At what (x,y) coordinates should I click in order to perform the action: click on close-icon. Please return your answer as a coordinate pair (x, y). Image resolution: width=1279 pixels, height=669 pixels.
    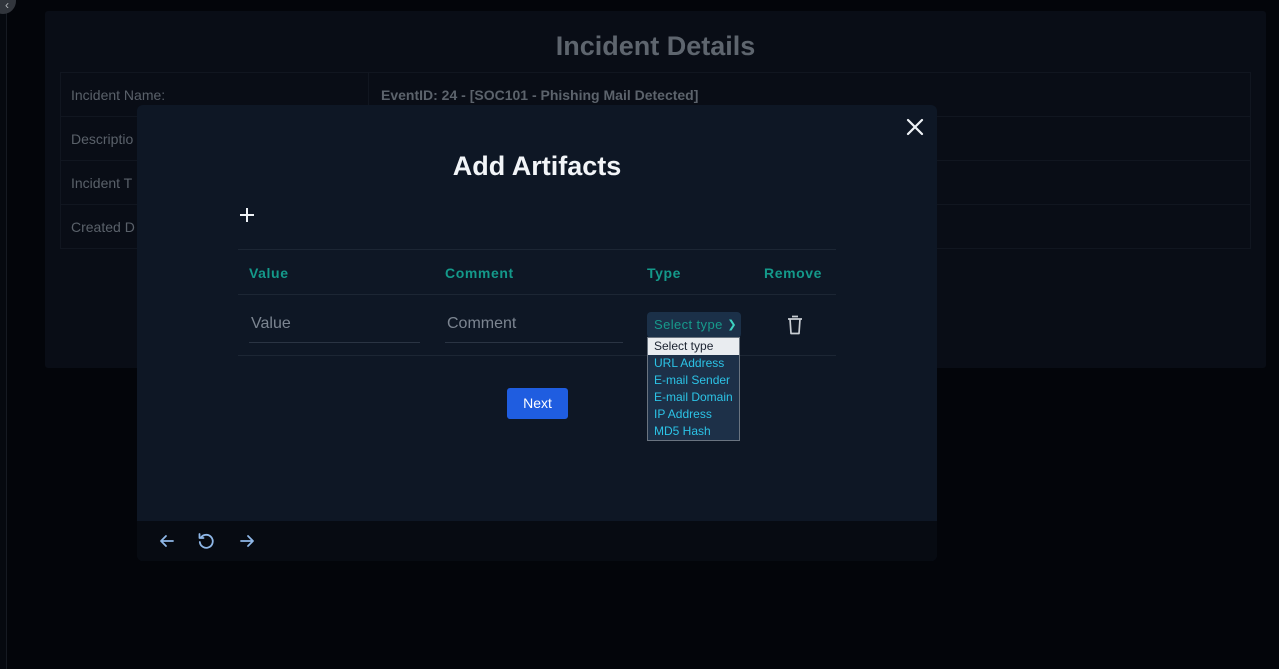
    Looking at the image, I should click on (915, 127).